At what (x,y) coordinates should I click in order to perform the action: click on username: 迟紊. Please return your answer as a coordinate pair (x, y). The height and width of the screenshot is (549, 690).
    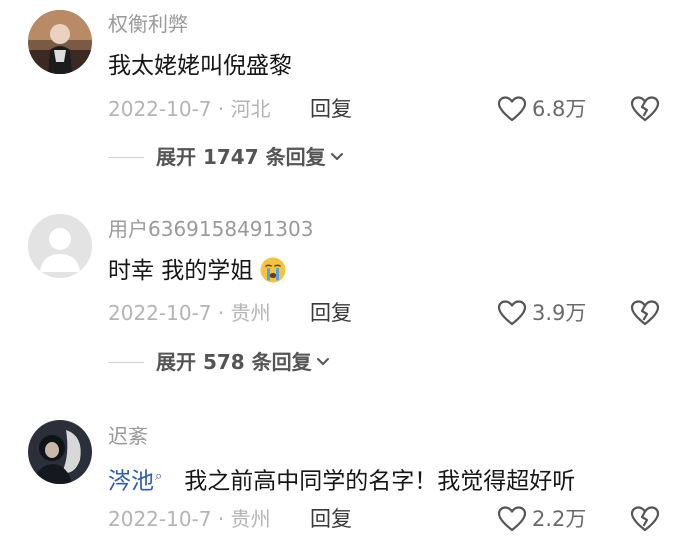
    Looking at the image, I should click on (128, 436).